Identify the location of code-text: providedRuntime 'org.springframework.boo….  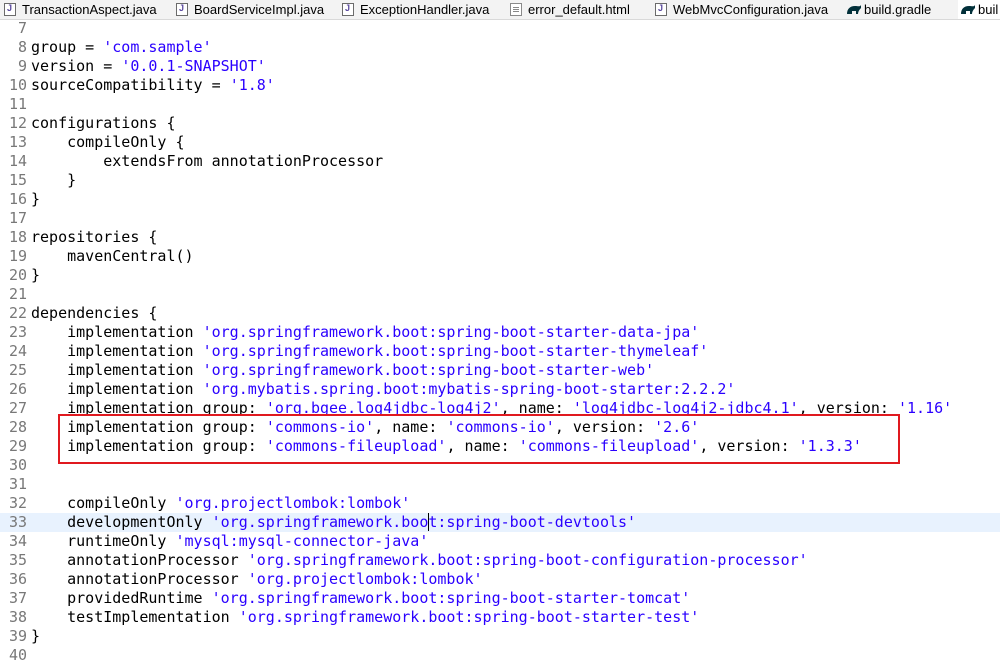
(360, 598).